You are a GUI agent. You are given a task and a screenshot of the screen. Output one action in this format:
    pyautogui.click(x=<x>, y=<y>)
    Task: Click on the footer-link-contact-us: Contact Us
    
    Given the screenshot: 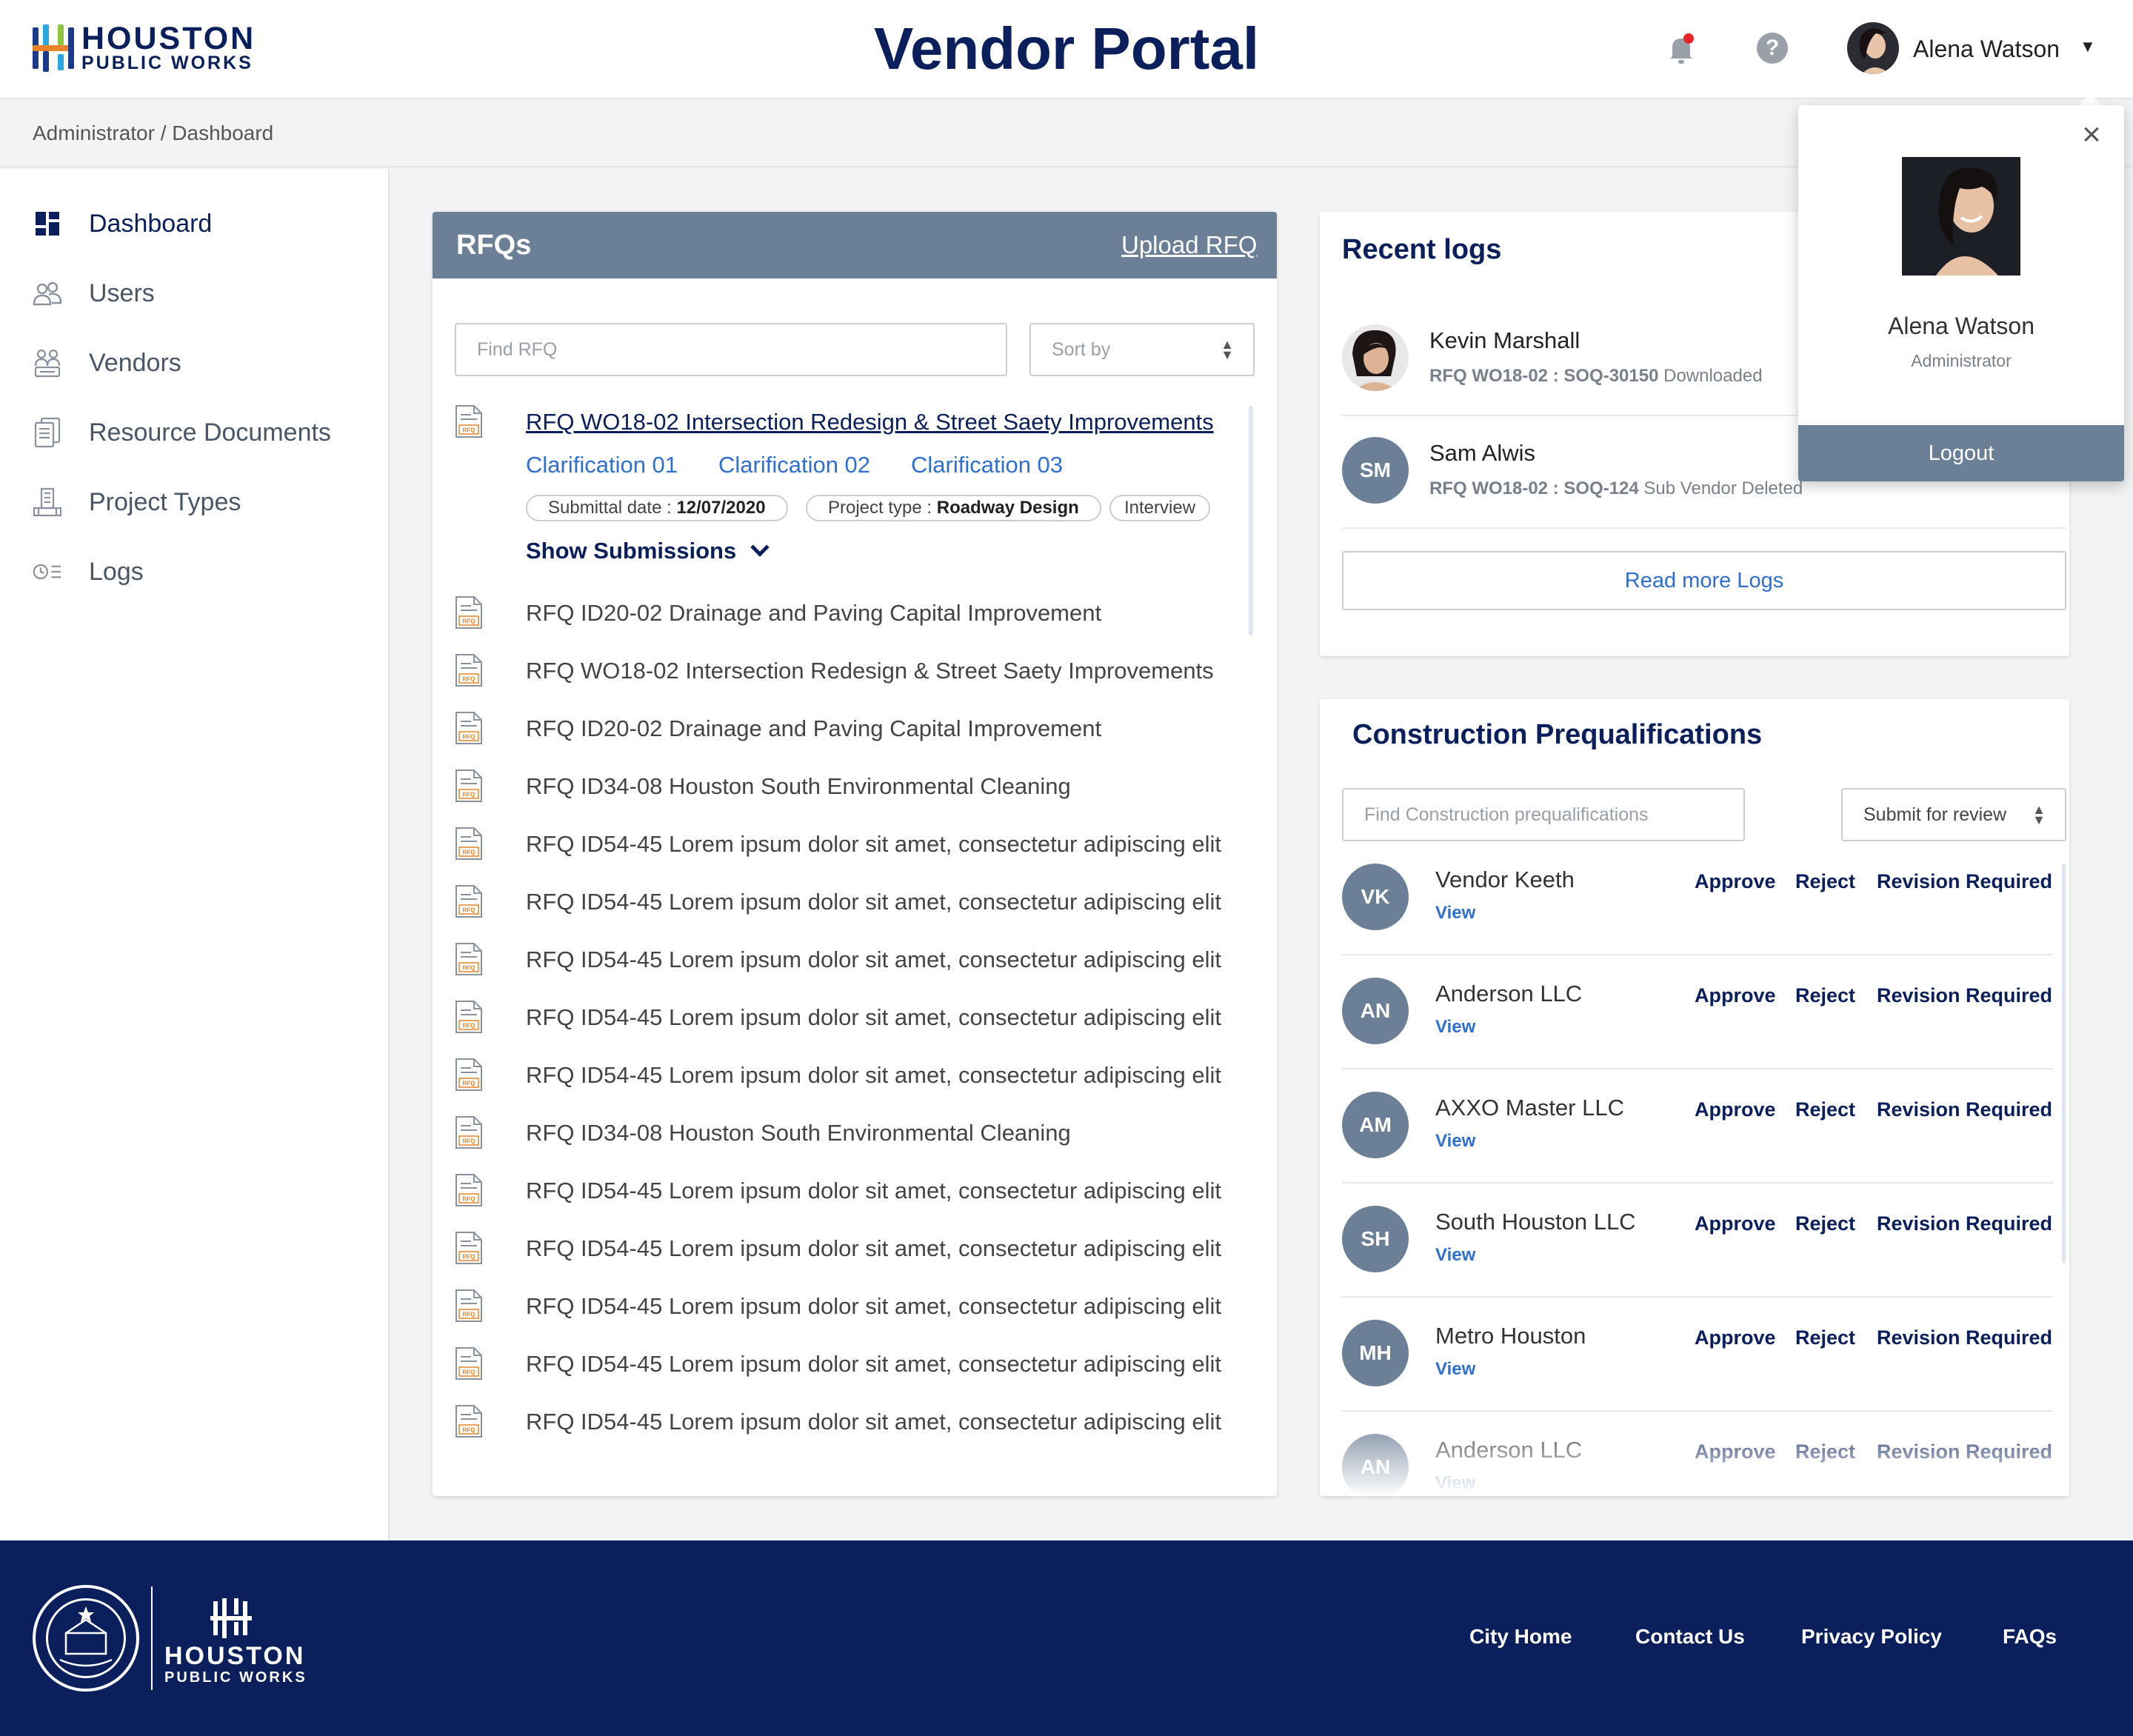 What is the action you would take?
    pyautogui.click(x=1690, y=1637)
    